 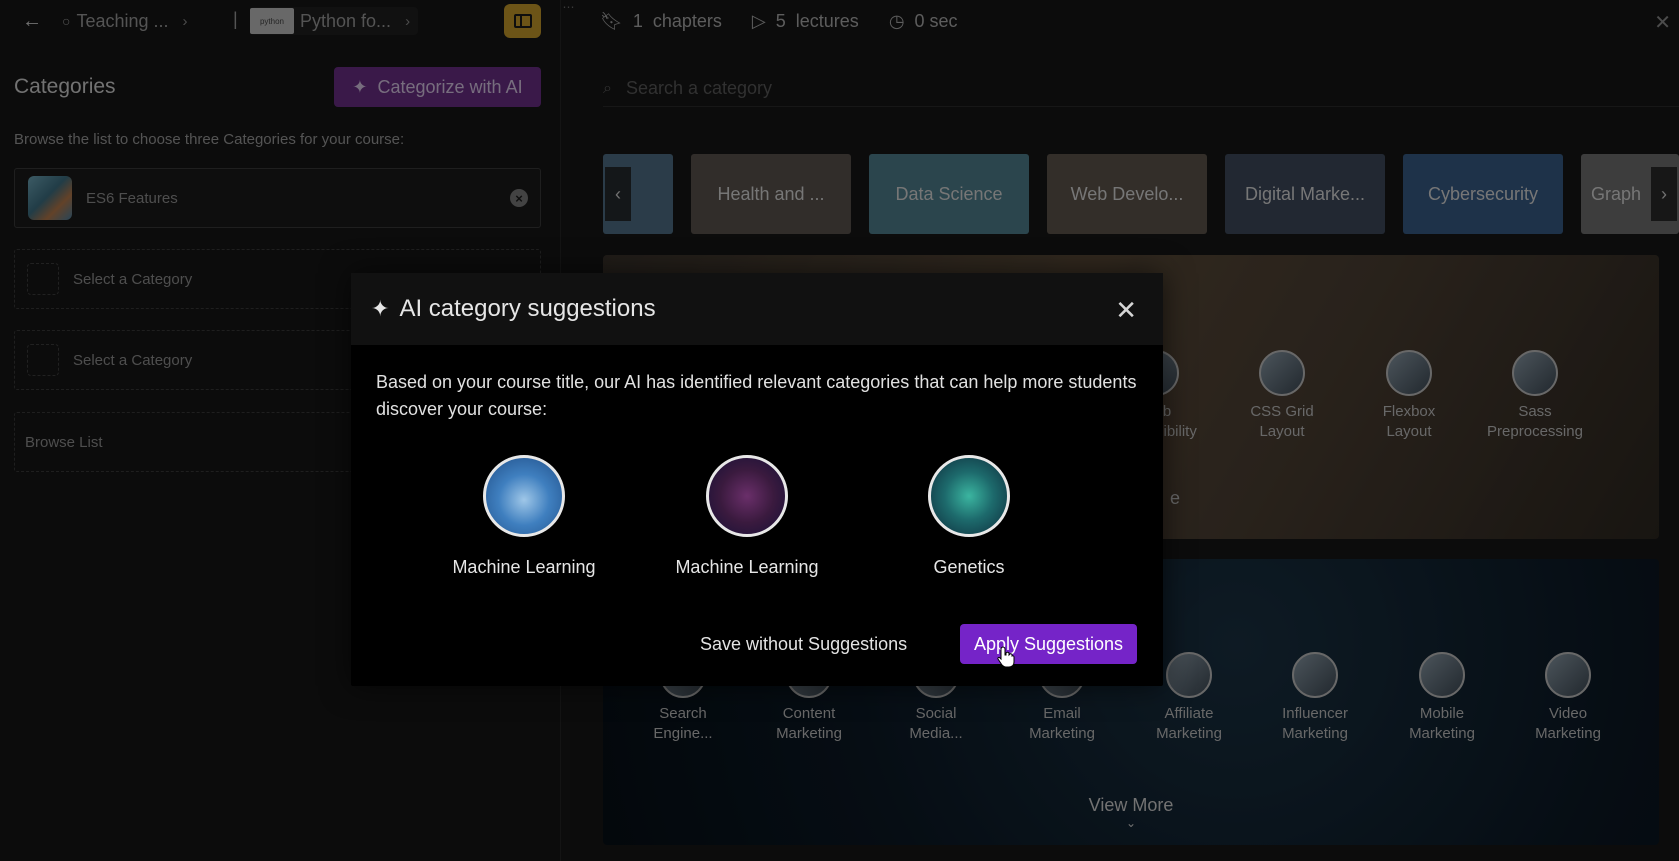 I want to click on apply-suggestions-button: Apply Suggestions, so click(x=1048, y=644).